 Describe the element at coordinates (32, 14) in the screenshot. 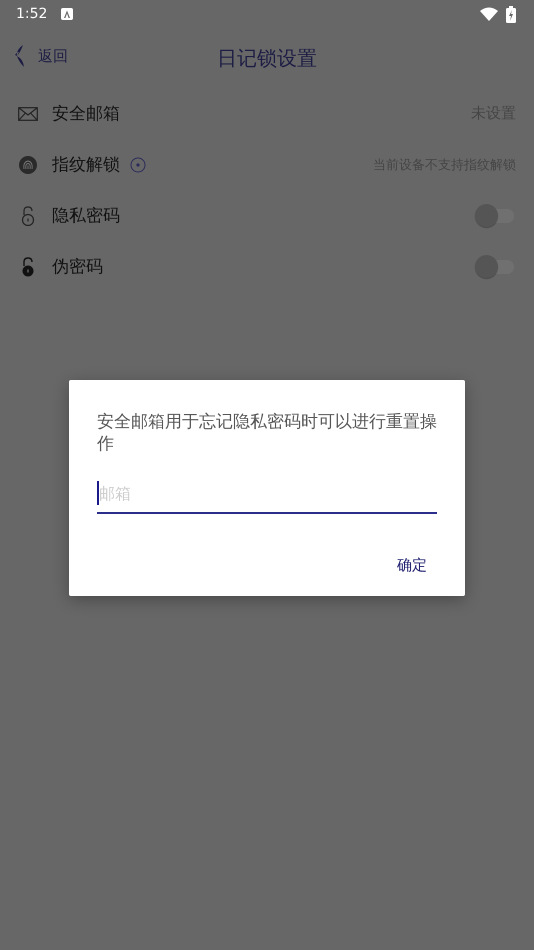

I see `status-time: 1:52` at that location.